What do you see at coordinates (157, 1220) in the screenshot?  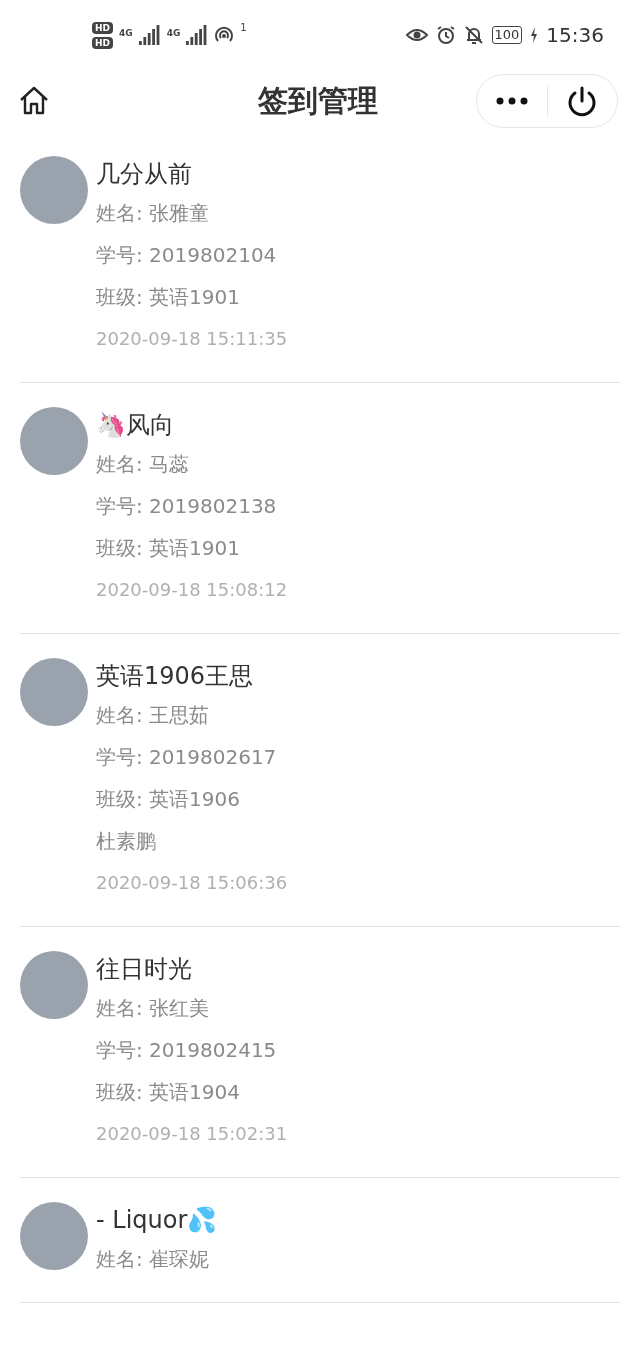 I see `nickname: - Liquor💦` at bounding box center [157, 1220].